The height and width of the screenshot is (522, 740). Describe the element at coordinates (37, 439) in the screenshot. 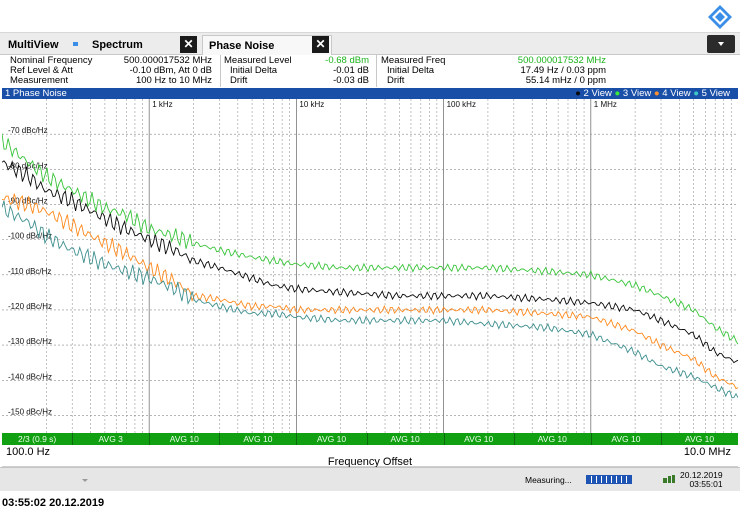

I see `avg-segment: 2/3 (0.9 s)` at that location.